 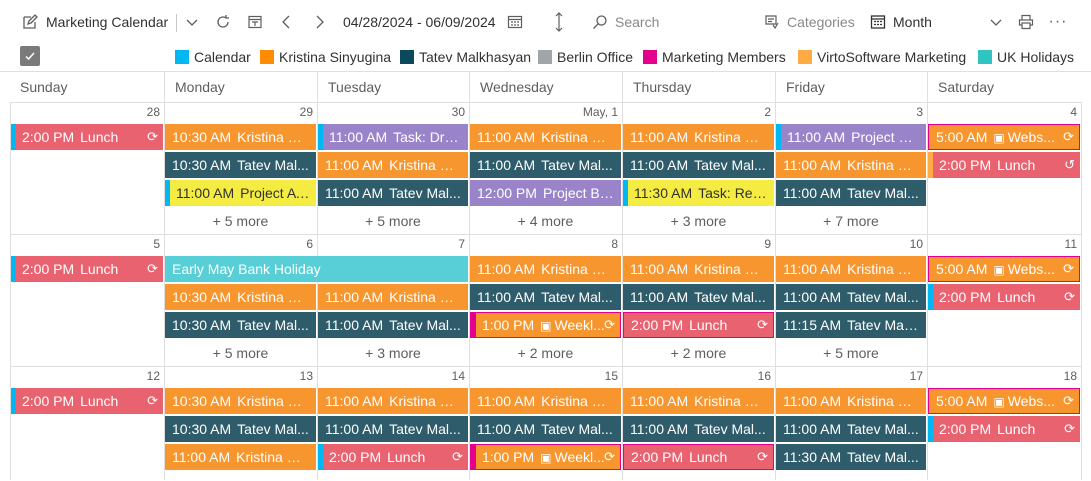 What do you see at coordinates (240, 376) in the screenshot?
I see `day-number: 13` at bounding box center [240, 376].